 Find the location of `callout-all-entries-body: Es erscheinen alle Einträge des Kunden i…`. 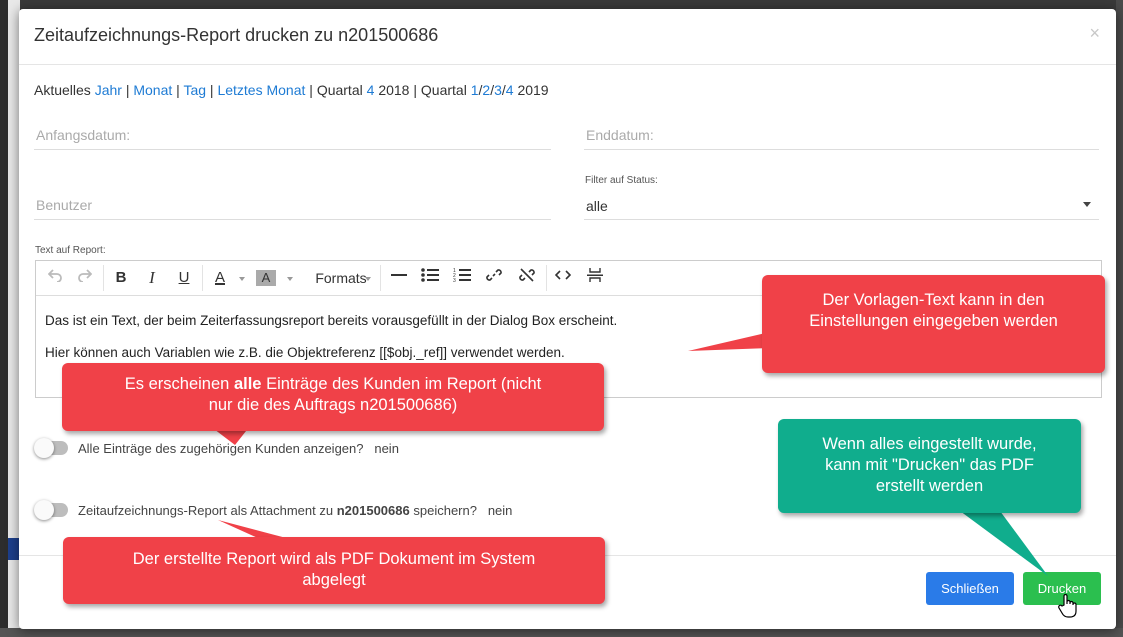

callout-all-entries-body: Es erscheinen alle Einträge des Kunden i… is located at coordinates (333, 389).